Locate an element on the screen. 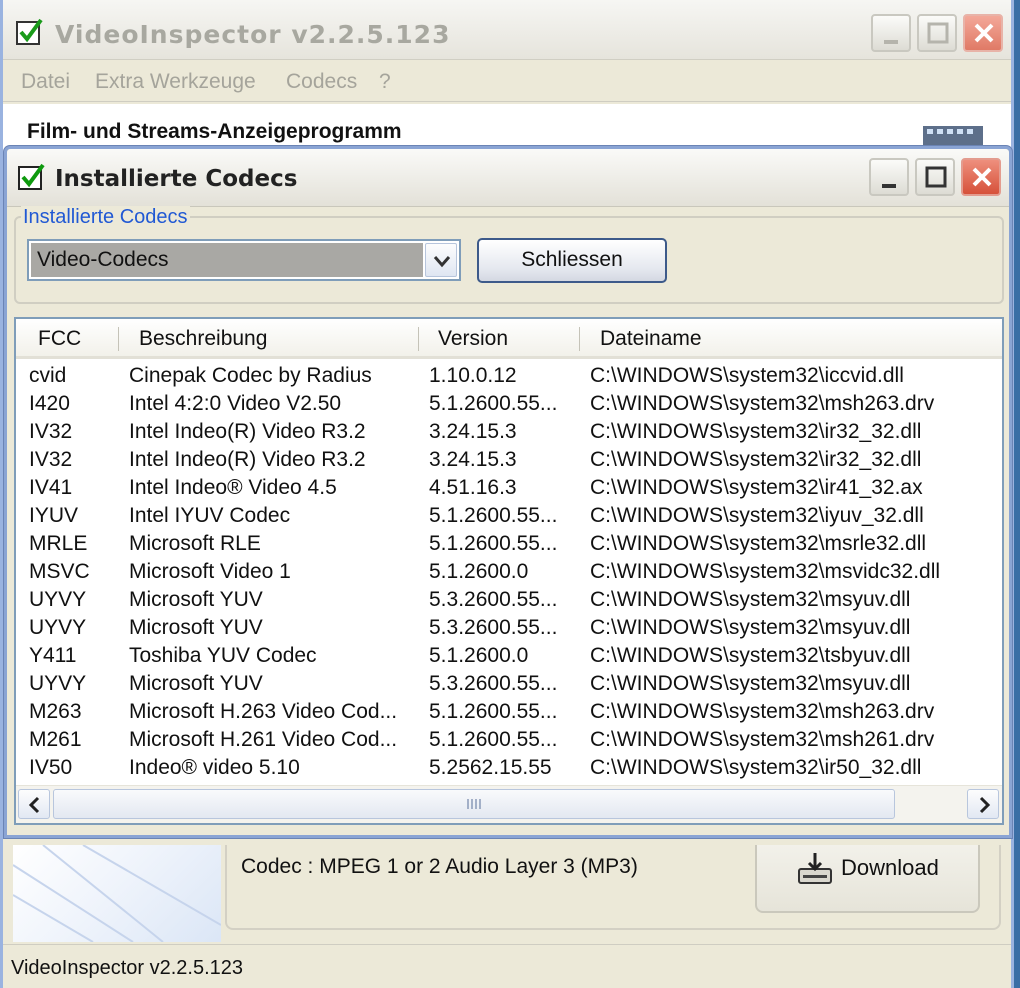 This screenshot has width=1020, height=988. scroll-left-icon is located at coordinates (34, 805).